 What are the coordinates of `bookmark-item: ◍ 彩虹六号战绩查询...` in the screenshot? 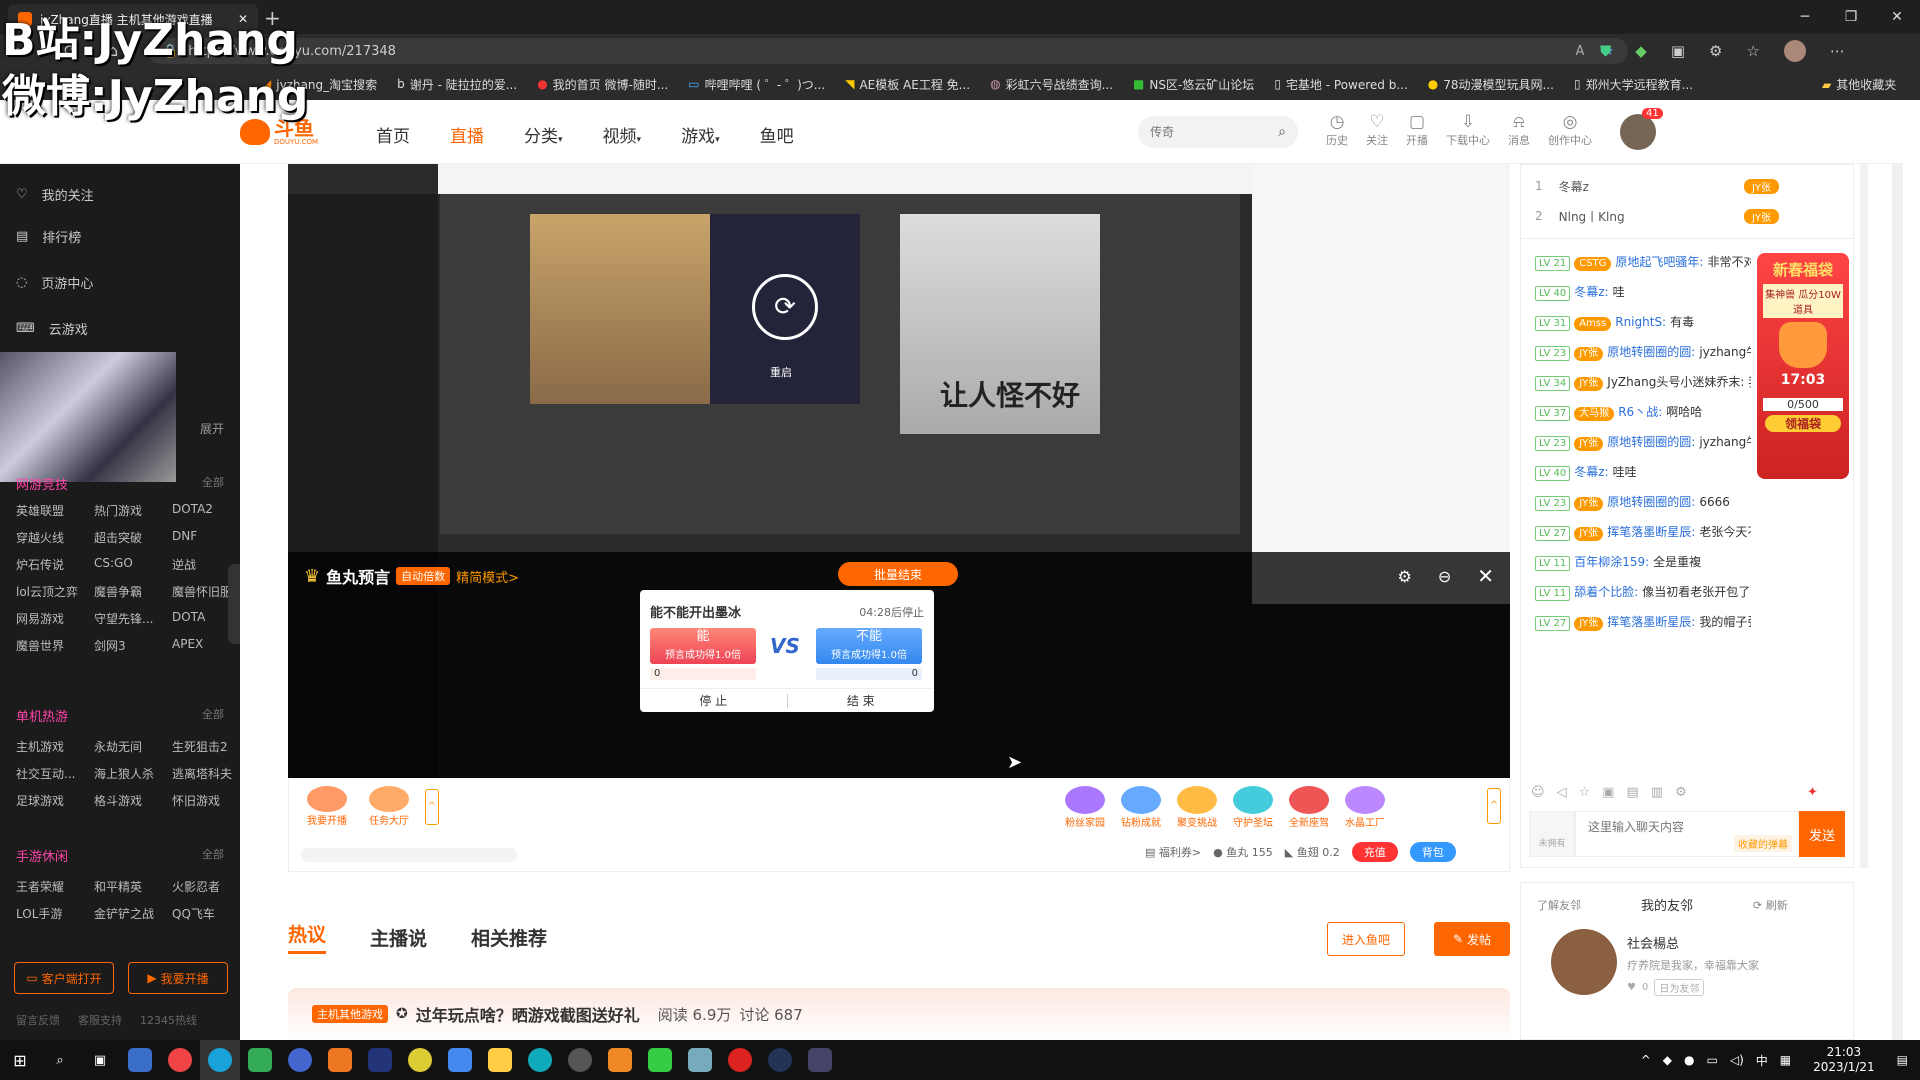 It's located at (1051, 84).